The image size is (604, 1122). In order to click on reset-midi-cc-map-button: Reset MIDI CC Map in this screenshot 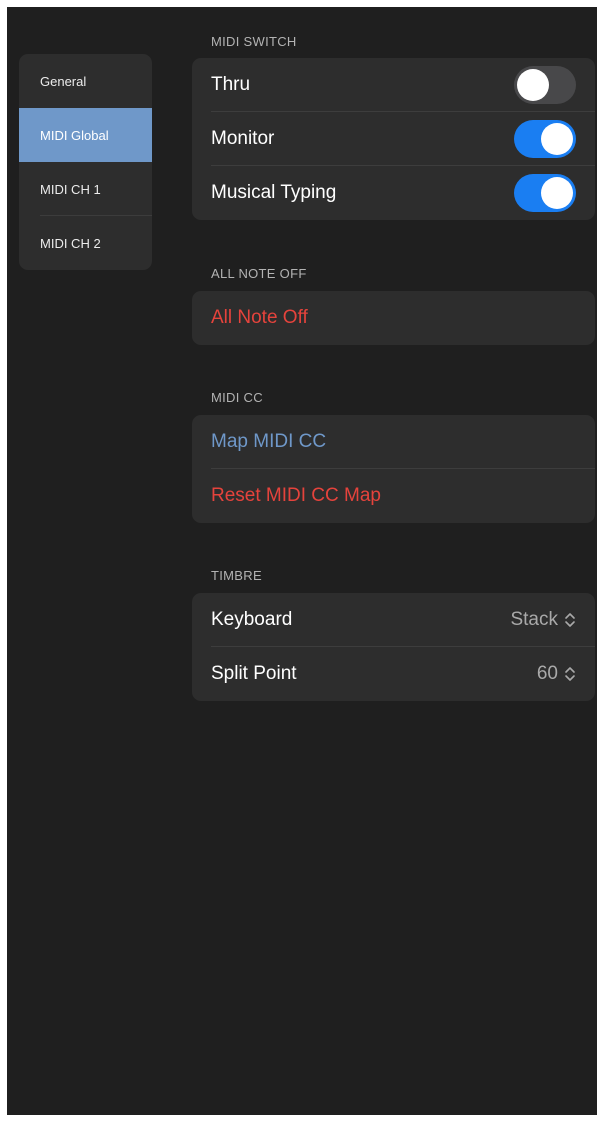, I will do `click(393, 496)`.